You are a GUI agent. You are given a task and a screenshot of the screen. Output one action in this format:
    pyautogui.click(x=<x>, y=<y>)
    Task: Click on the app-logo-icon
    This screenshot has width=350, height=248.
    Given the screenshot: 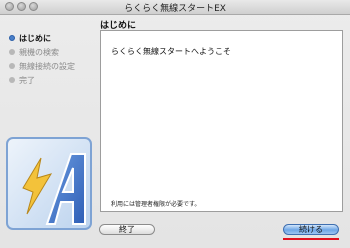 What is the action you would take?
    pyautogui.click(x=49, y=183)
    